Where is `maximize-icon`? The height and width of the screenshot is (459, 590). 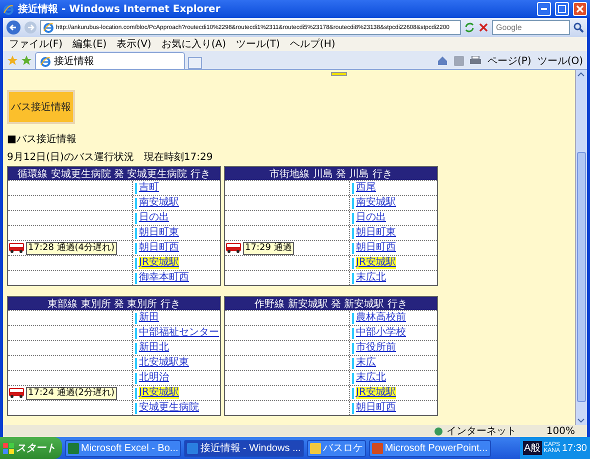 maximize-icon is located at coordinates (562, 9).